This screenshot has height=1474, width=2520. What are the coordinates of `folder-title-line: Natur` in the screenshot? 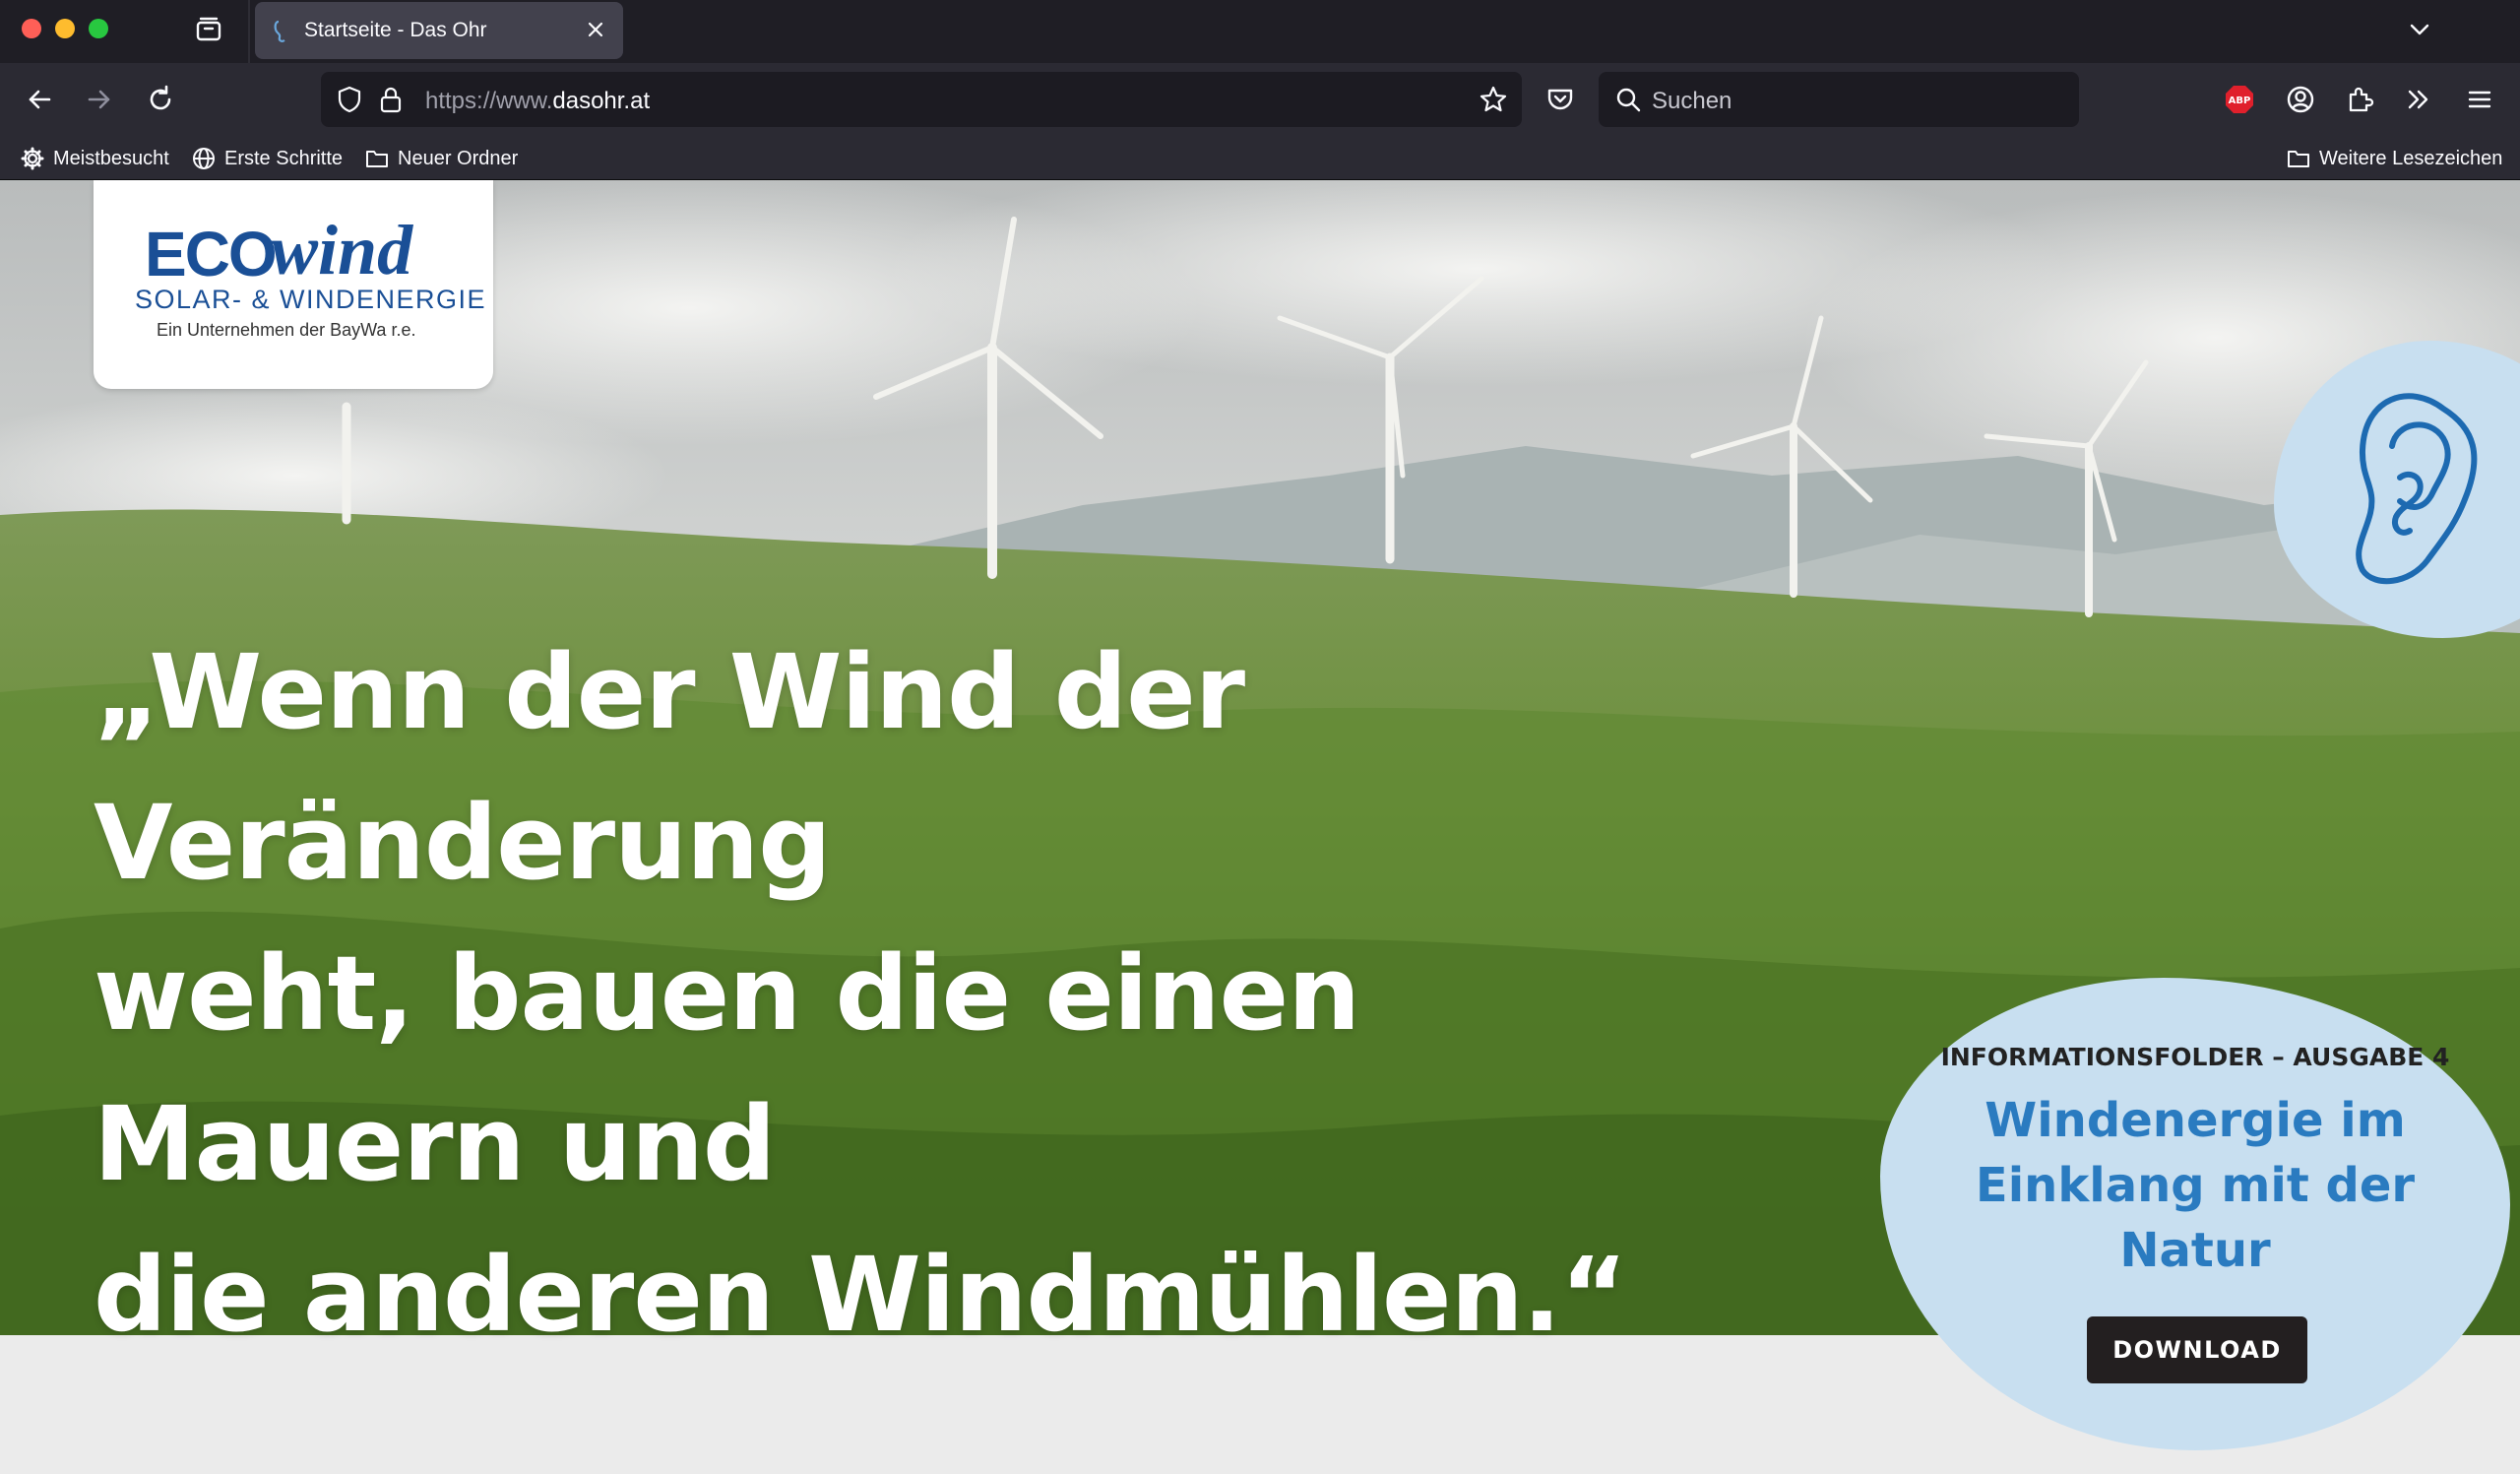 It's located at (2195, 1251).